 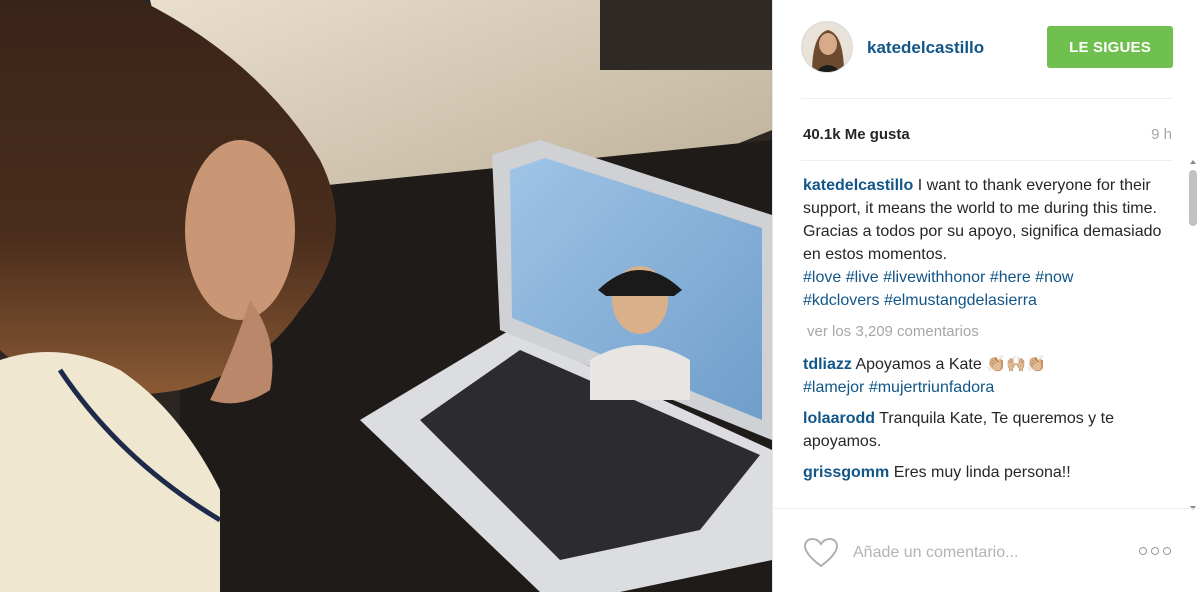 I want to click on hashtag-link: #mujertriunfadora, so click(x=931, y=387).